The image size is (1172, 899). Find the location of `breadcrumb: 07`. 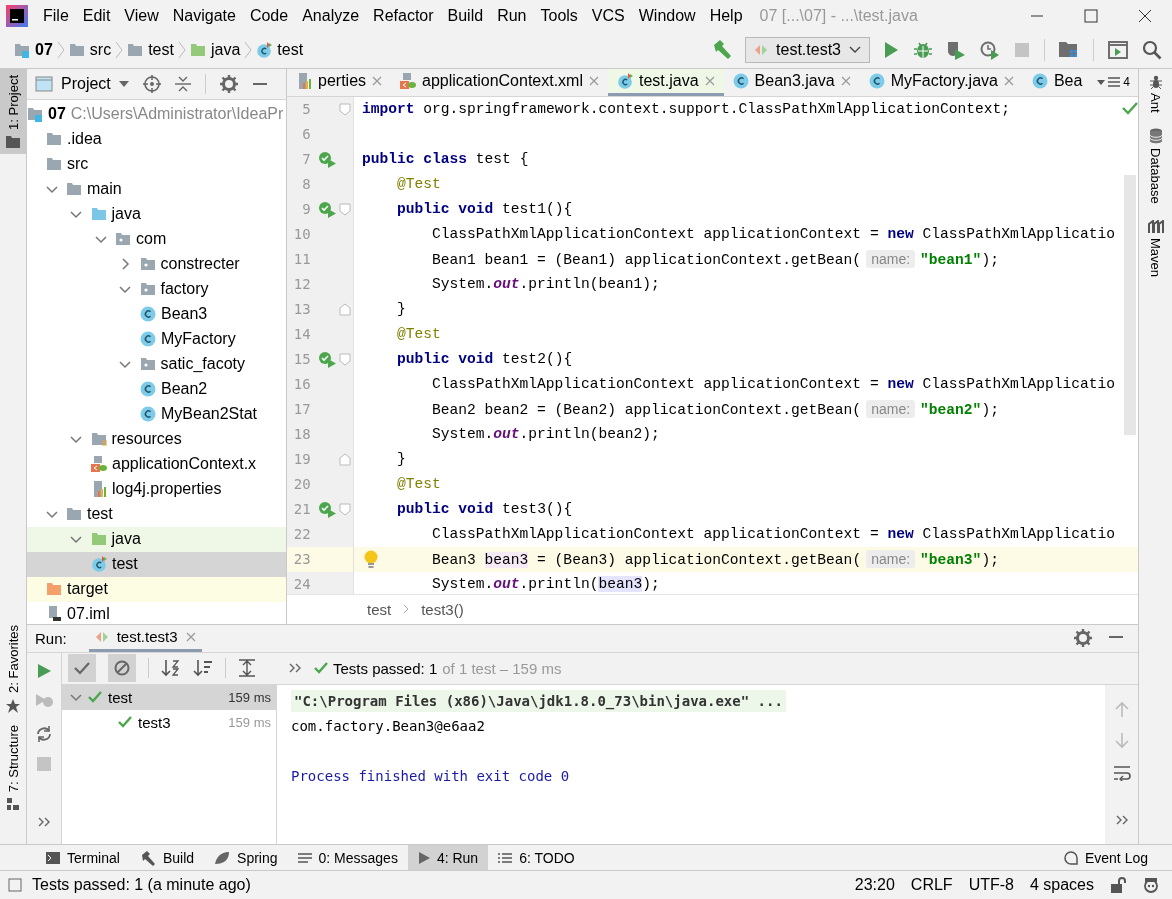

breadcrumb: 07 is located at coordinates (33, 49).